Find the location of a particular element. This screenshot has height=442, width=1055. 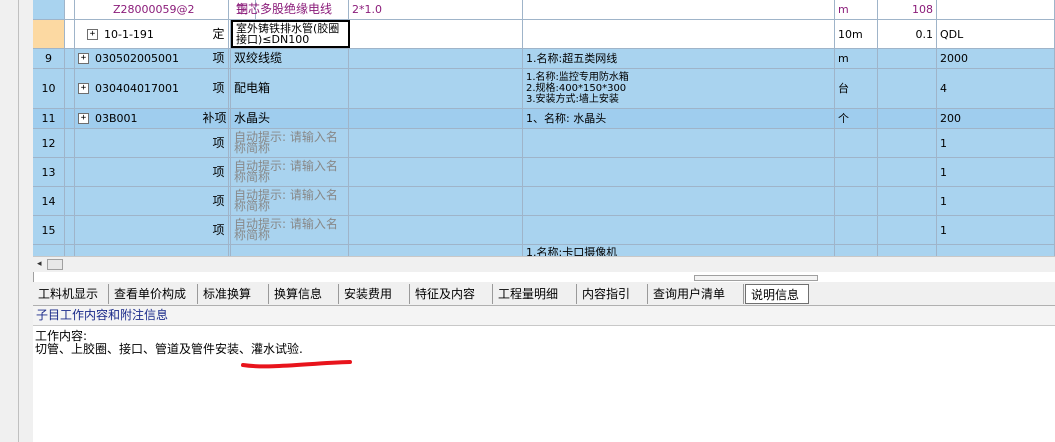

item-code-cell: + 10-1-191 is located at coordinates (152, 34).